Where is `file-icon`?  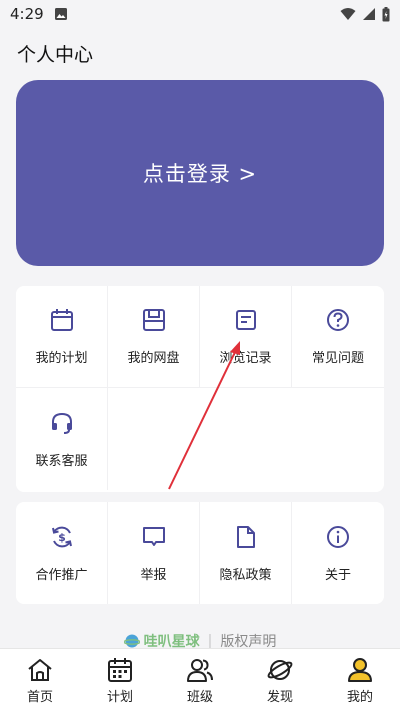
file-icon is located at coordinates (245, 536).